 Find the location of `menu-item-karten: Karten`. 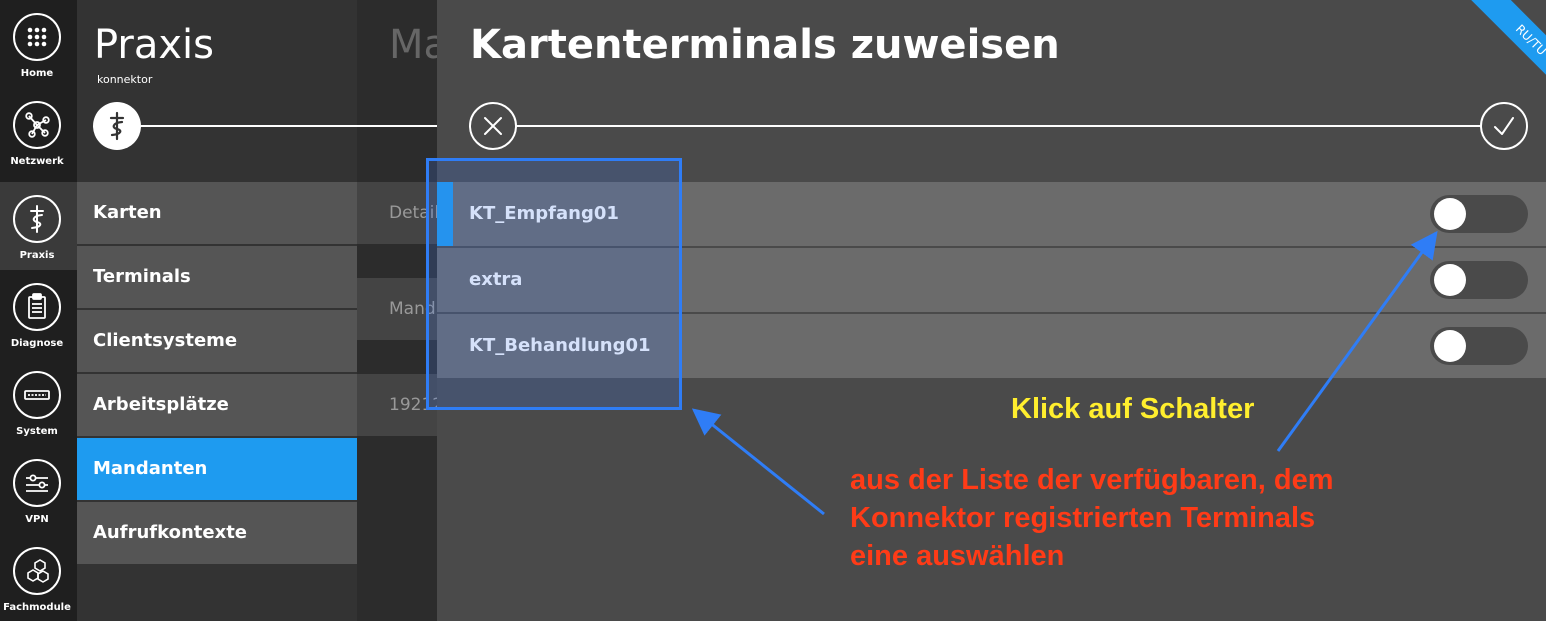

menu-item-karten: Karten is located at coordinates (217, 213).